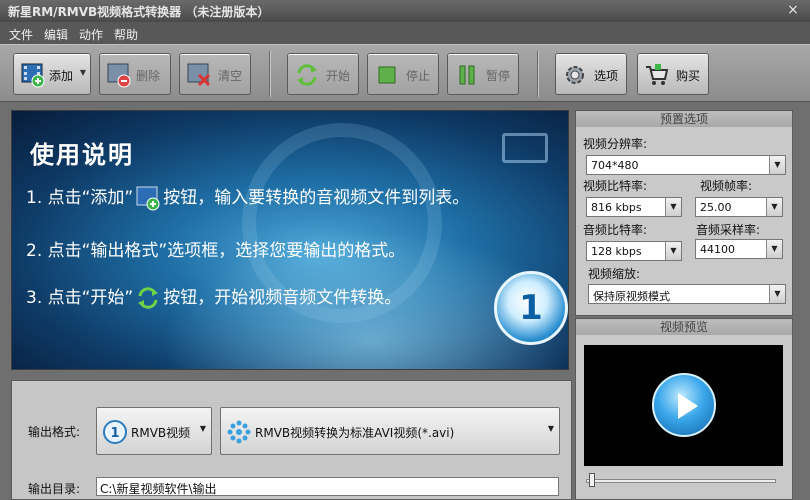  I want to click on output-category-select: 1 RMVB视频 ▼, so click(154, 431).